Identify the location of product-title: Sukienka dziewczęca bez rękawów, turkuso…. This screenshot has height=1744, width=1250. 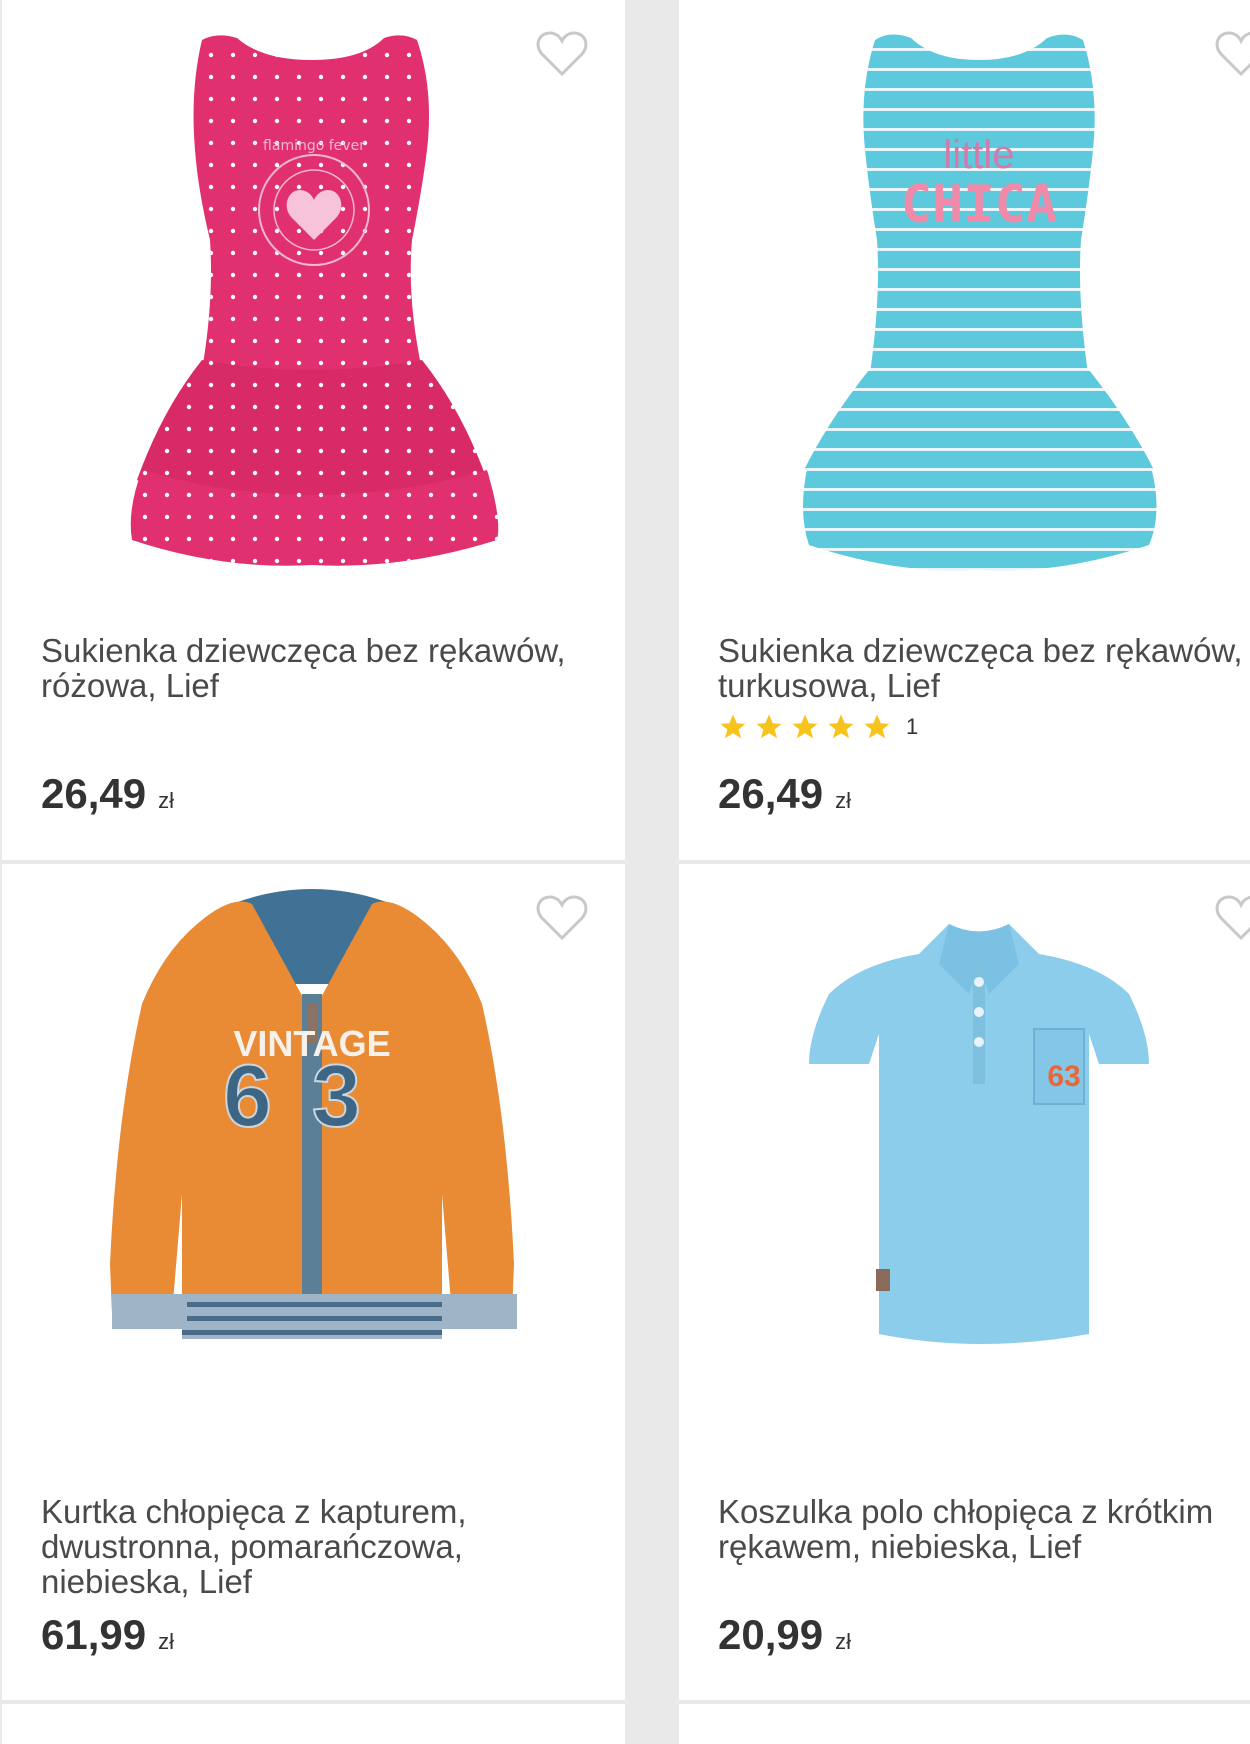
(984, 668).